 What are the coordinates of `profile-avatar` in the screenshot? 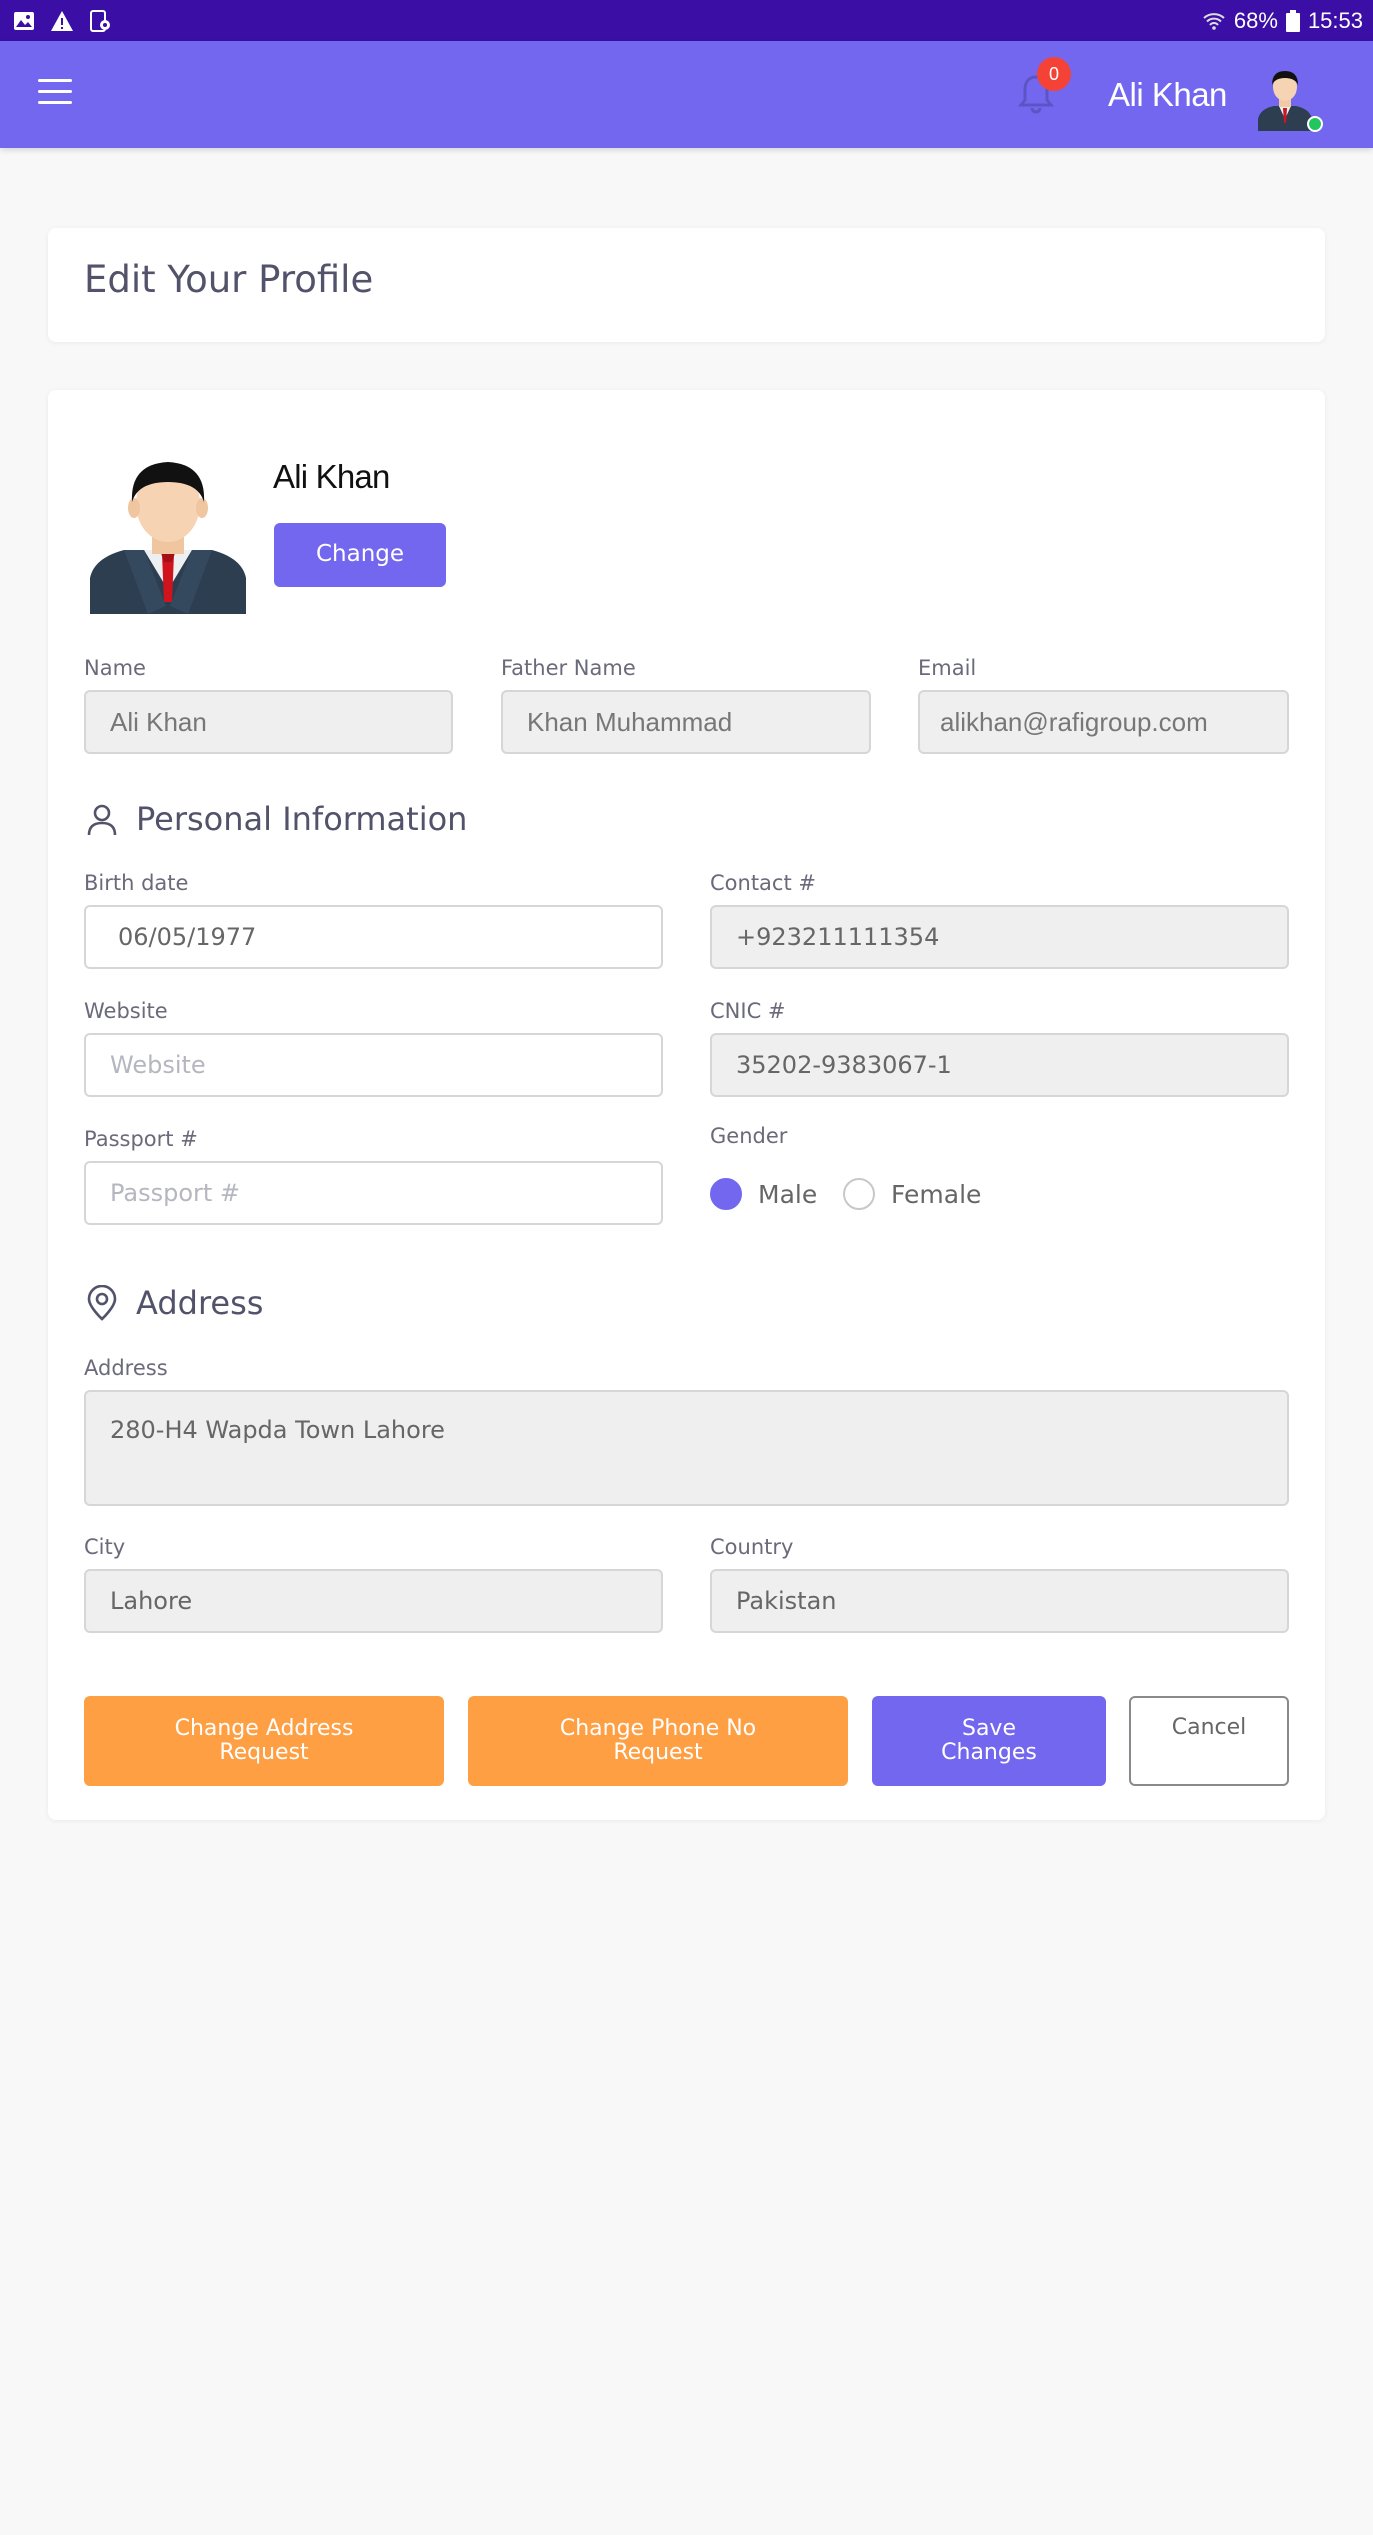 It's located at (168, 538).